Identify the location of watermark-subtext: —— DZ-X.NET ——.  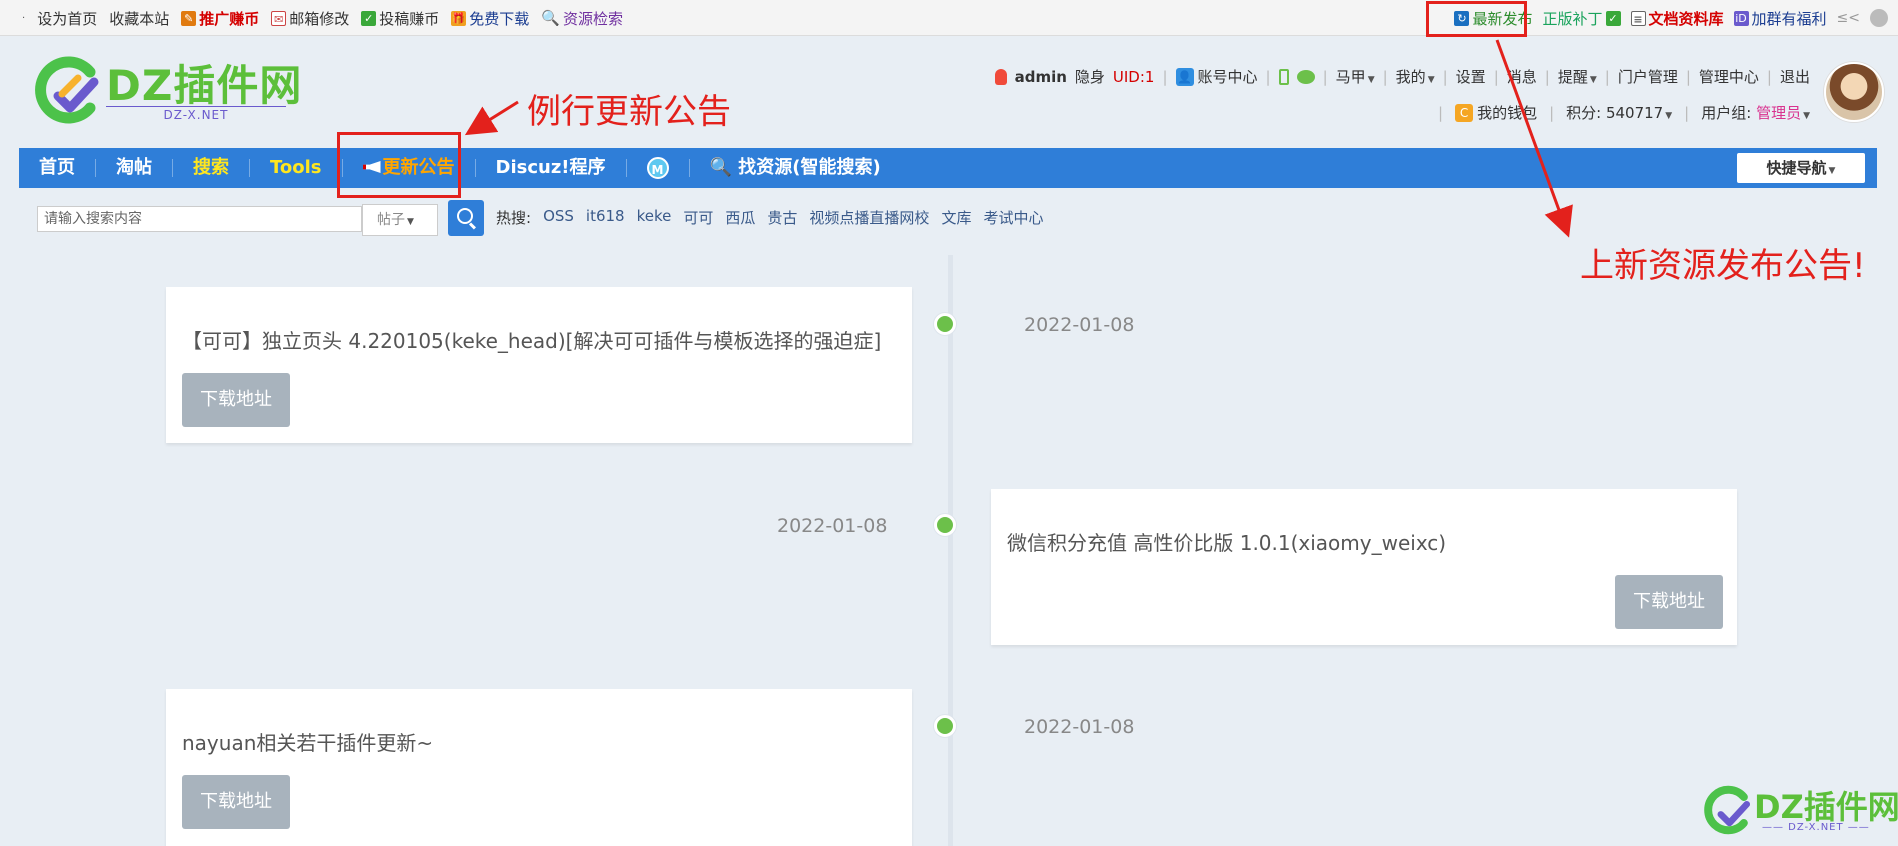
(1816, 827).